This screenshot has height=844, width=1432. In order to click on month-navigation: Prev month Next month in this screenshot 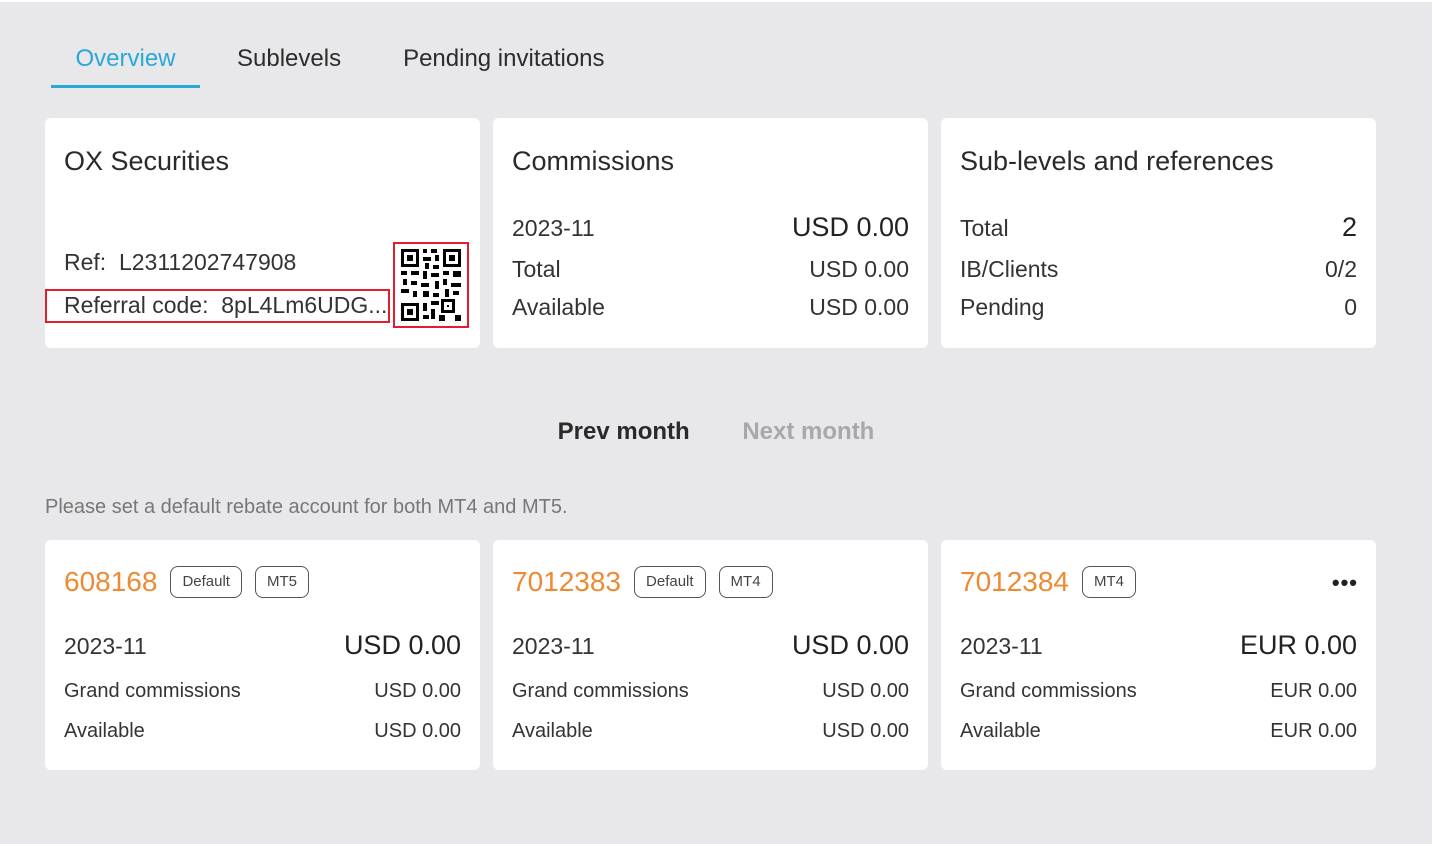, I will do `click(716, 432)`.